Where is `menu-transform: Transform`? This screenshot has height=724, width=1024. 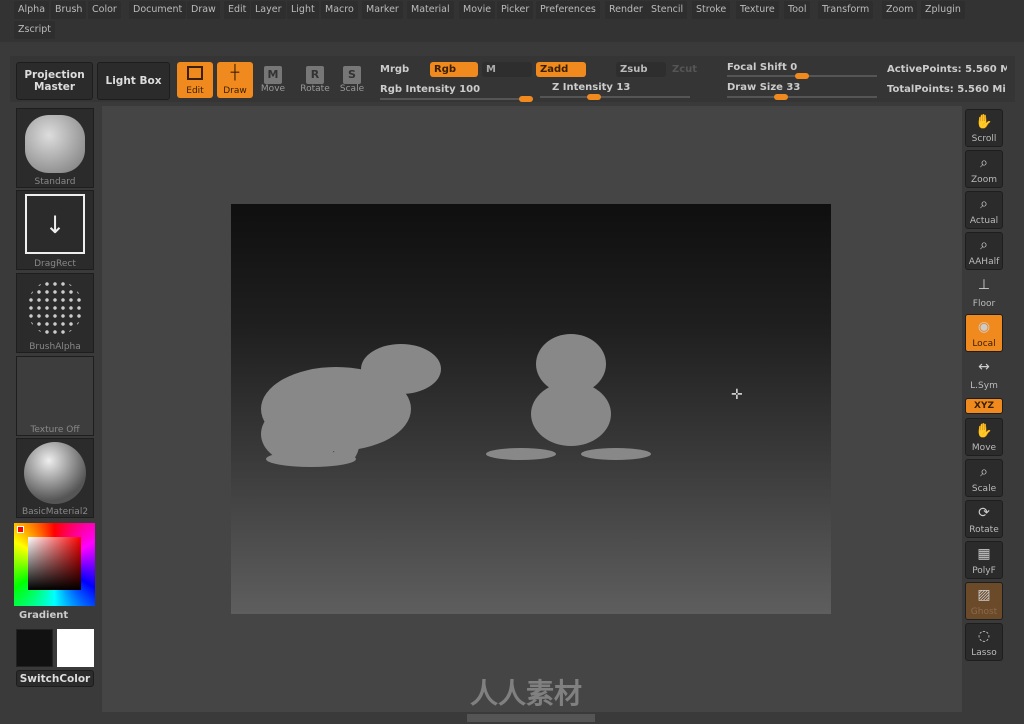
menu-transform: Transform is located at coordinates (846, 10).